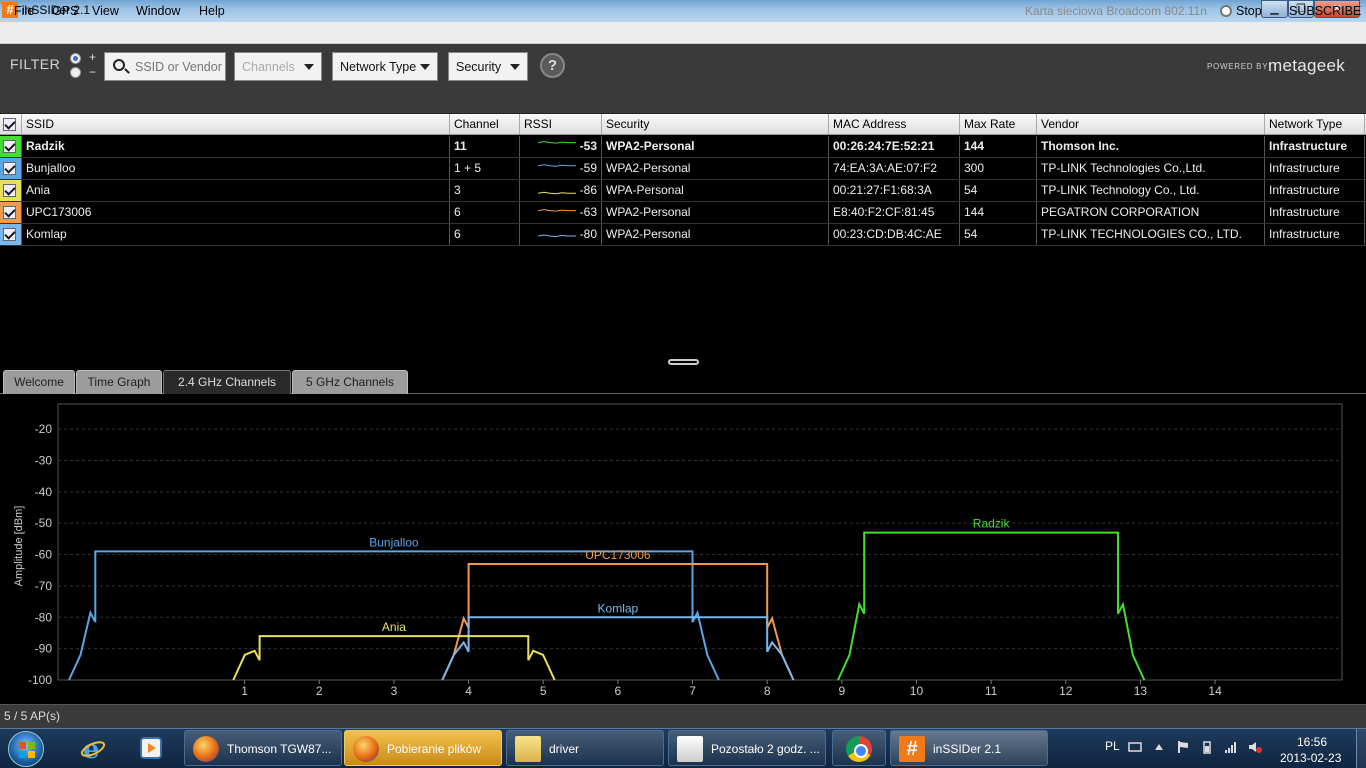 This screenshot has width=1366, height=768. Describe the element at coordinates (44, 586) in the screenshot. I see `y-tick-label: -70` at that location.